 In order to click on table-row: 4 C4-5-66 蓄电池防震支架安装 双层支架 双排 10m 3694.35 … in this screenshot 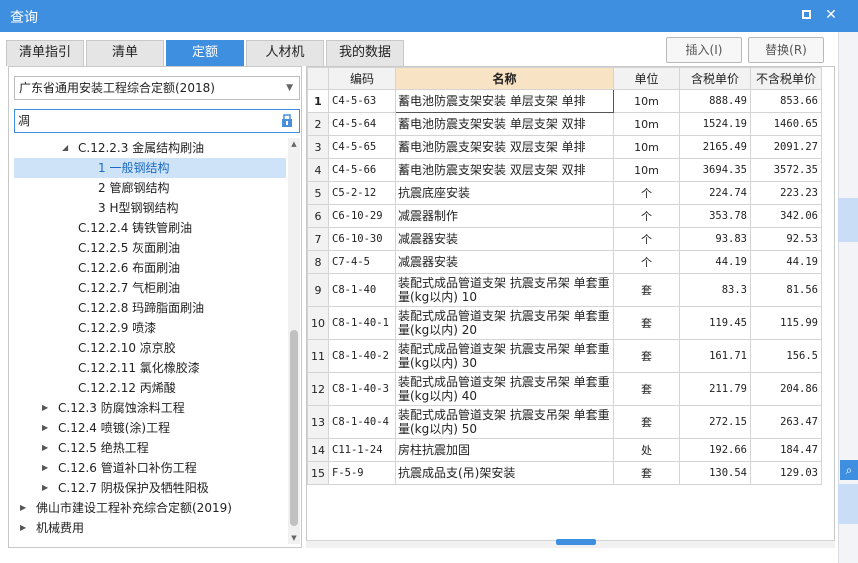, I will do `click(564, 170)`.